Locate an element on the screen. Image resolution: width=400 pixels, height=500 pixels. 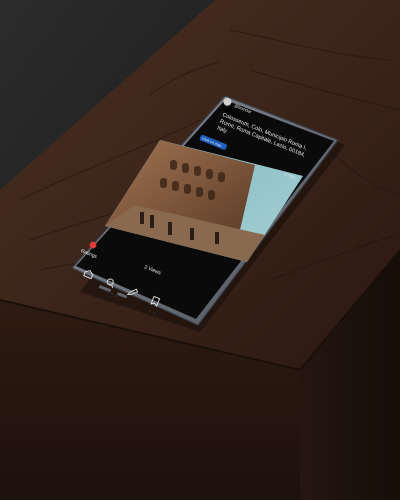
location-title-line2: Rome, Roma Capitale, Lazio, 00184, is located at coordinates (263, 139).